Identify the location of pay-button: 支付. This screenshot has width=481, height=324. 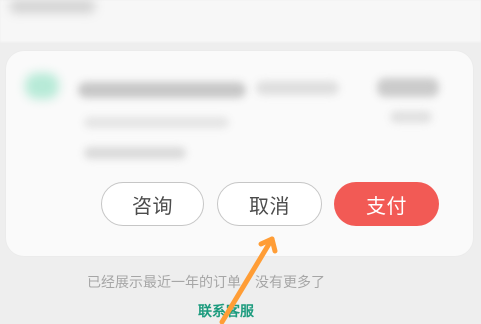
(386, 204).